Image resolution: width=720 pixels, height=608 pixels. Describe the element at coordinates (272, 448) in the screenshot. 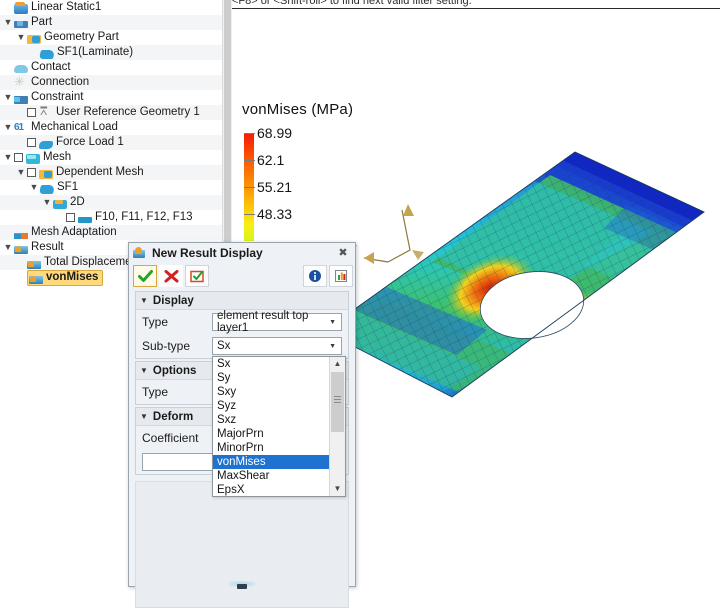

I see `dropdown-option-minorprn: MinorPrn` at that location.